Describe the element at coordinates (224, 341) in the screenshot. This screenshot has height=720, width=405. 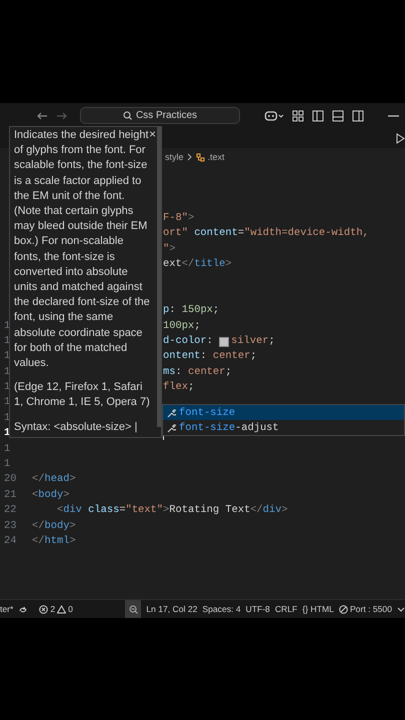
I see `color-swatch` at that location.